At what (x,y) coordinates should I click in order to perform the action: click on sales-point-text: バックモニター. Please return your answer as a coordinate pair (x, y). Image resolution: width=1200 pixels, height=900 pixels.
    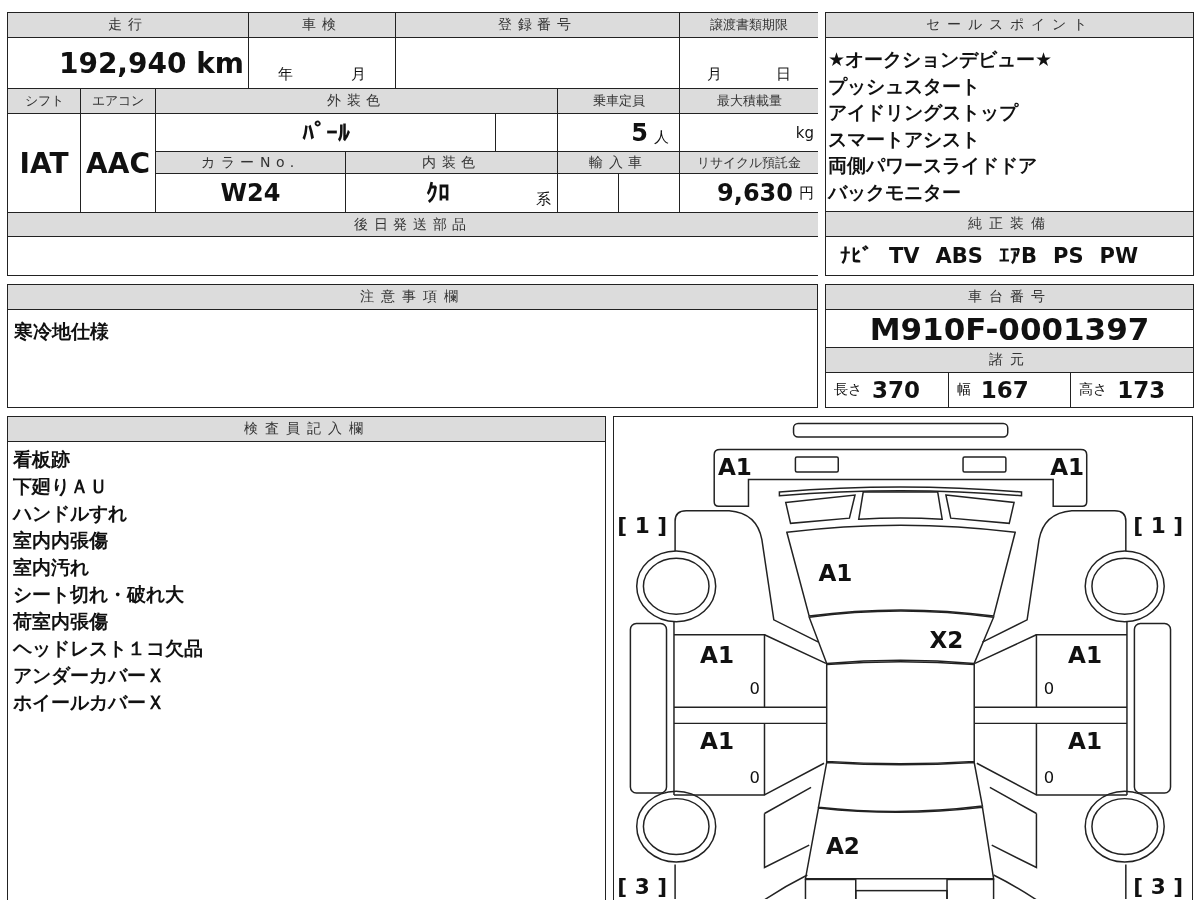
    Looking at the image, I should click on (895, 192).